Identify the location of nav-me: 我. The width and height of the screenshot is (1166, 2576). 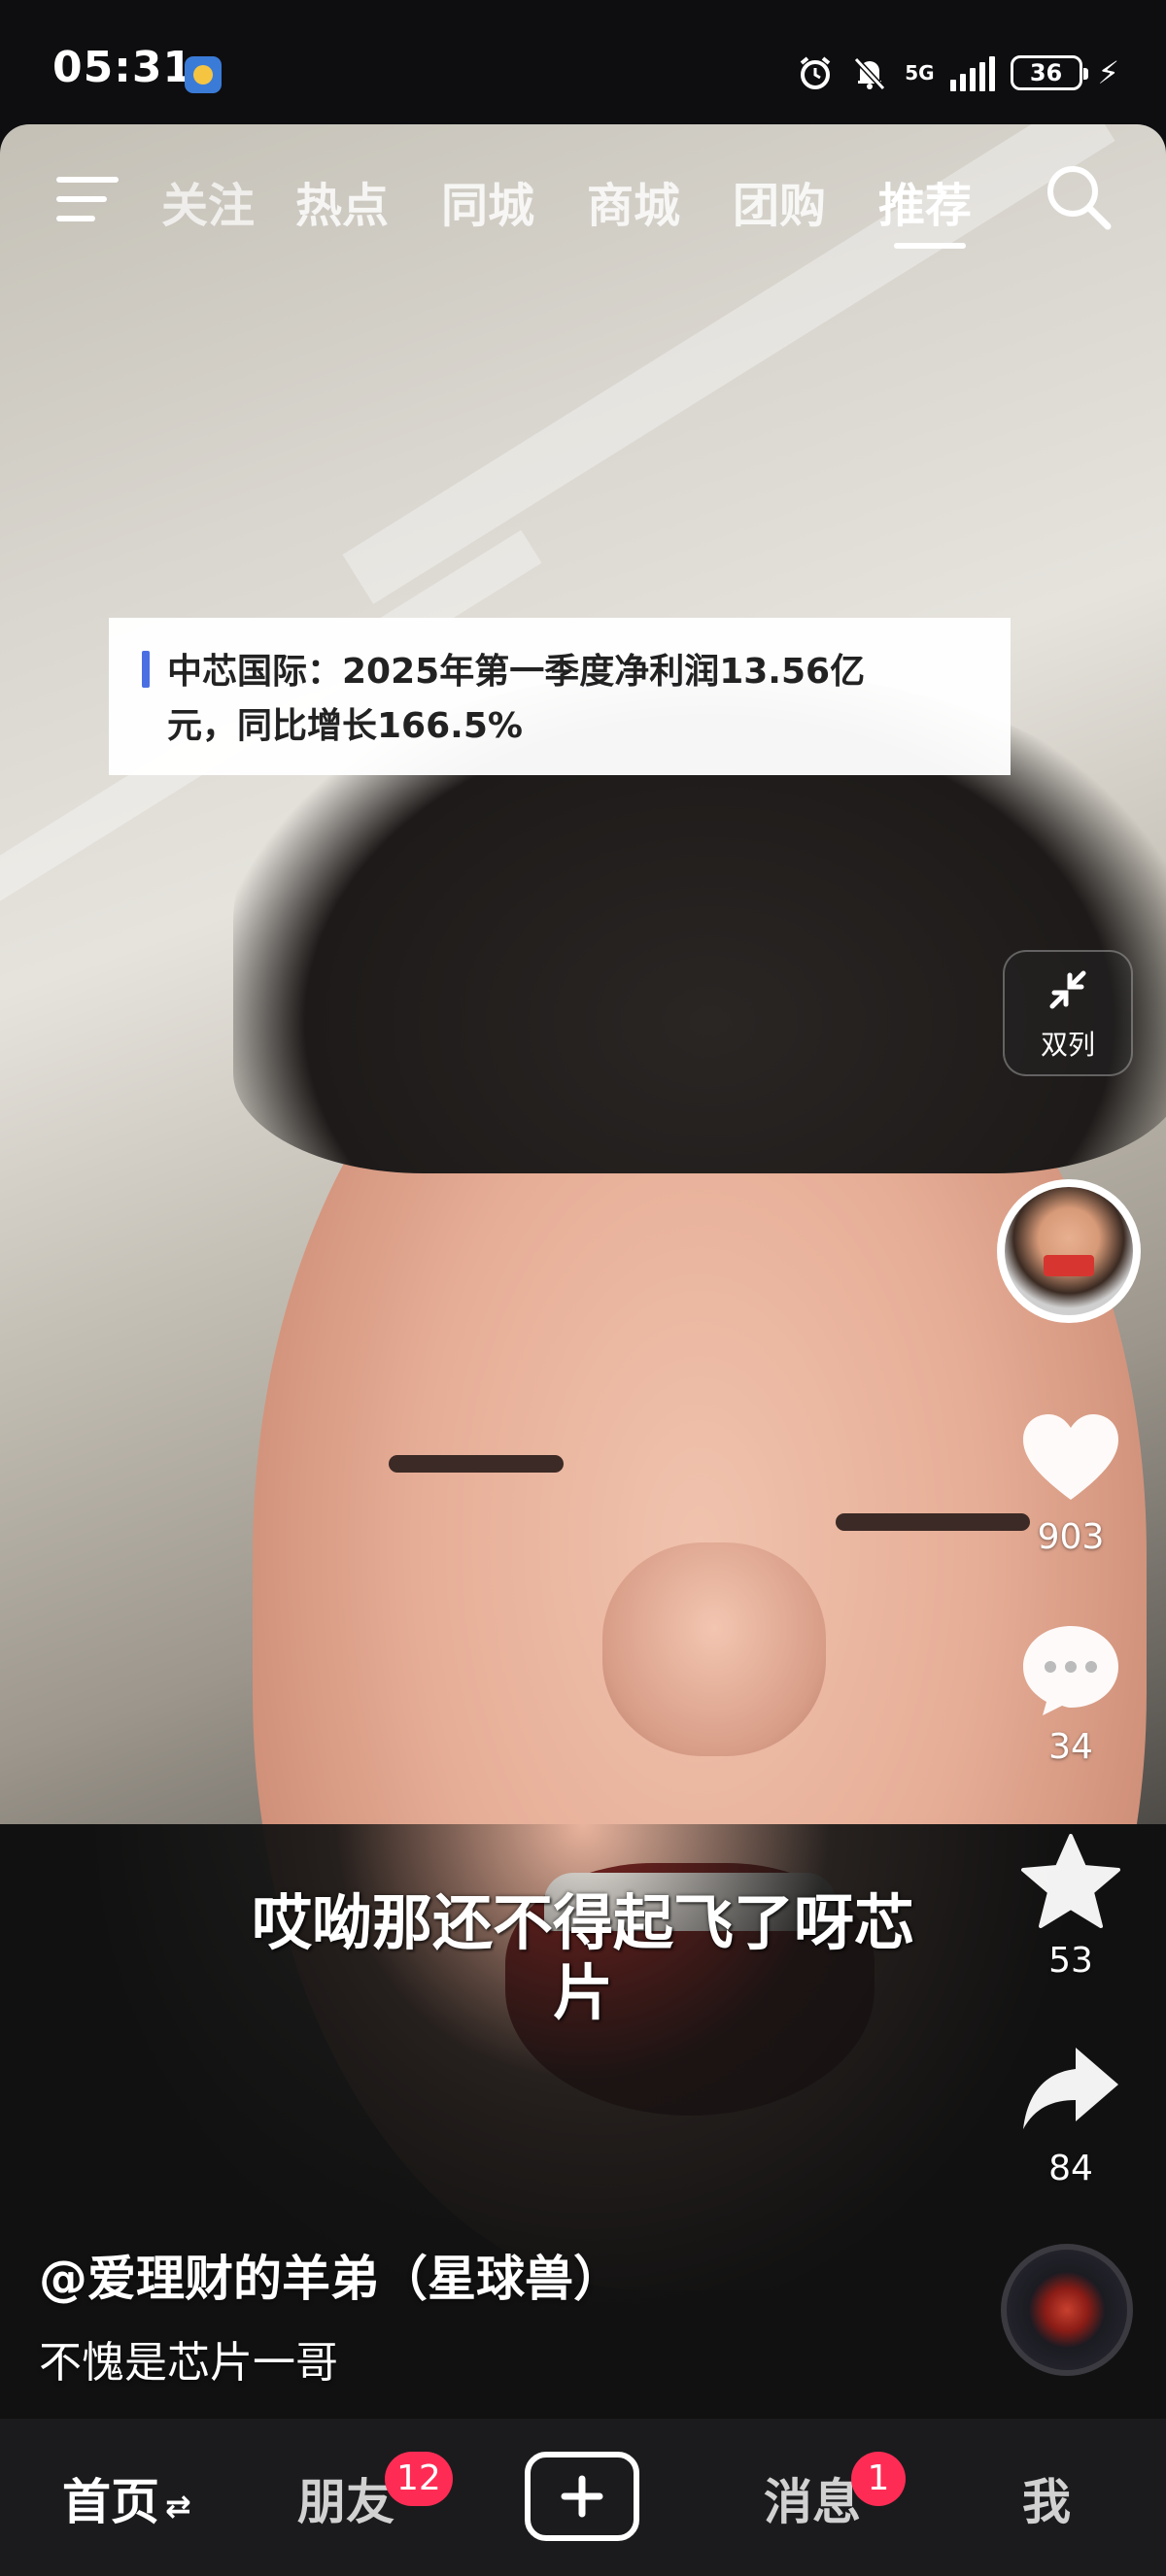
(1046, 2498).